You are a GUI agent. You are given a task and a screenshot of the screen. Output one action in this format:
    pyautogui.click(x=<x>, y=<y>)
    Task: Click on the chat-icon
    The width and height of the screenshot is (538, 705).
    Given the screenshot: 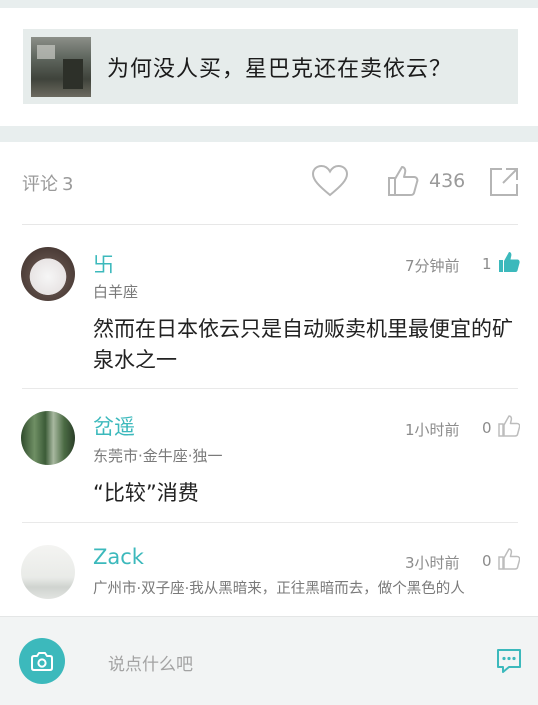 What is the action you would take?
    pyautogui.click(x=509, y=661)
    